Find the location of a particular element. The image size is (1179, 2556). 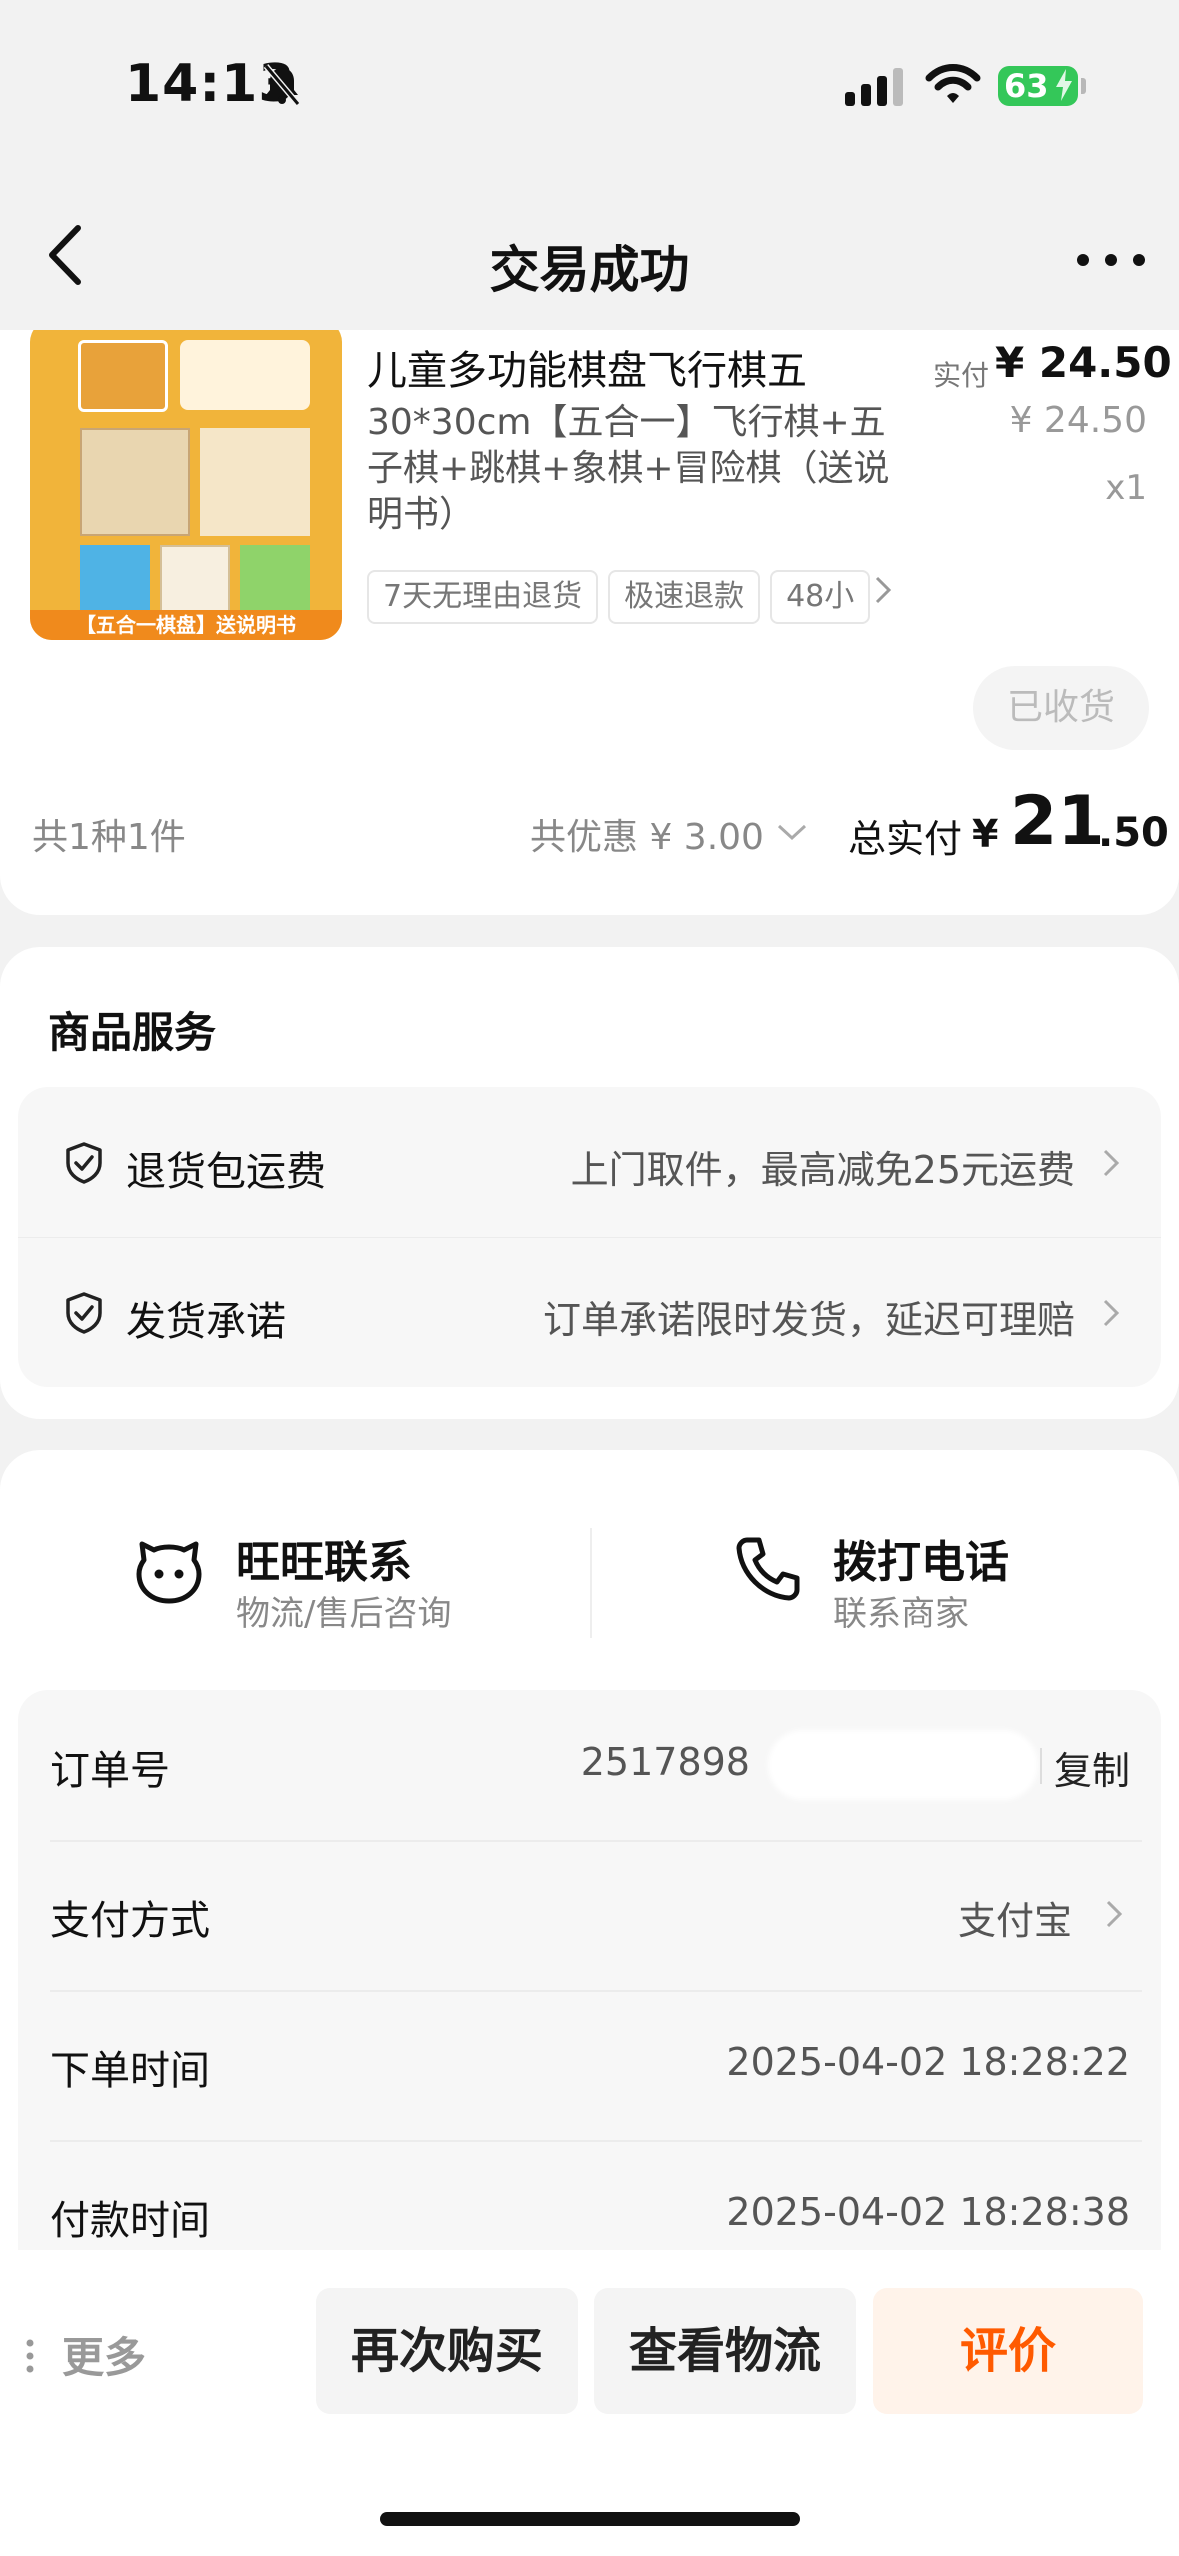

status-bar: 14:13 63 is located at coordinates (589, 85).